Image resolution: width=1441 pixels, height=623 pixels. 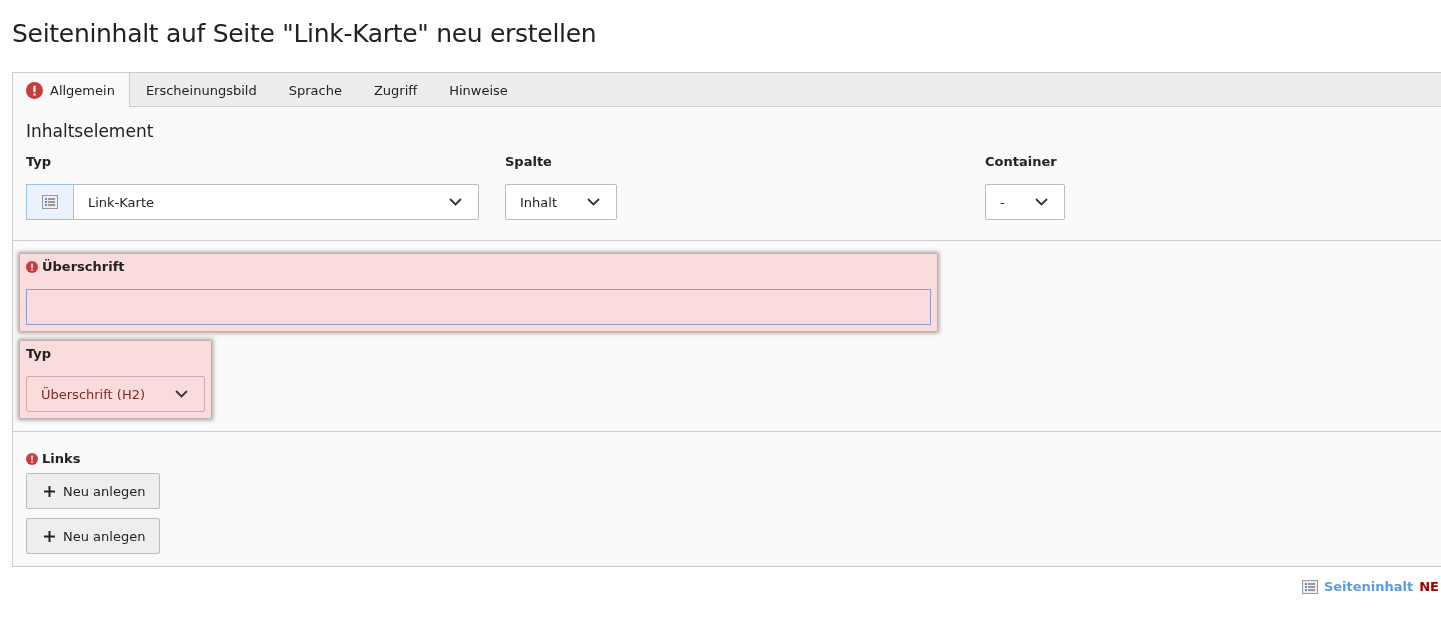 What do you see at coordinates (83, 266) in the screenshot?
I see `field-label: Überschrift` at bounding box center [83, 266].